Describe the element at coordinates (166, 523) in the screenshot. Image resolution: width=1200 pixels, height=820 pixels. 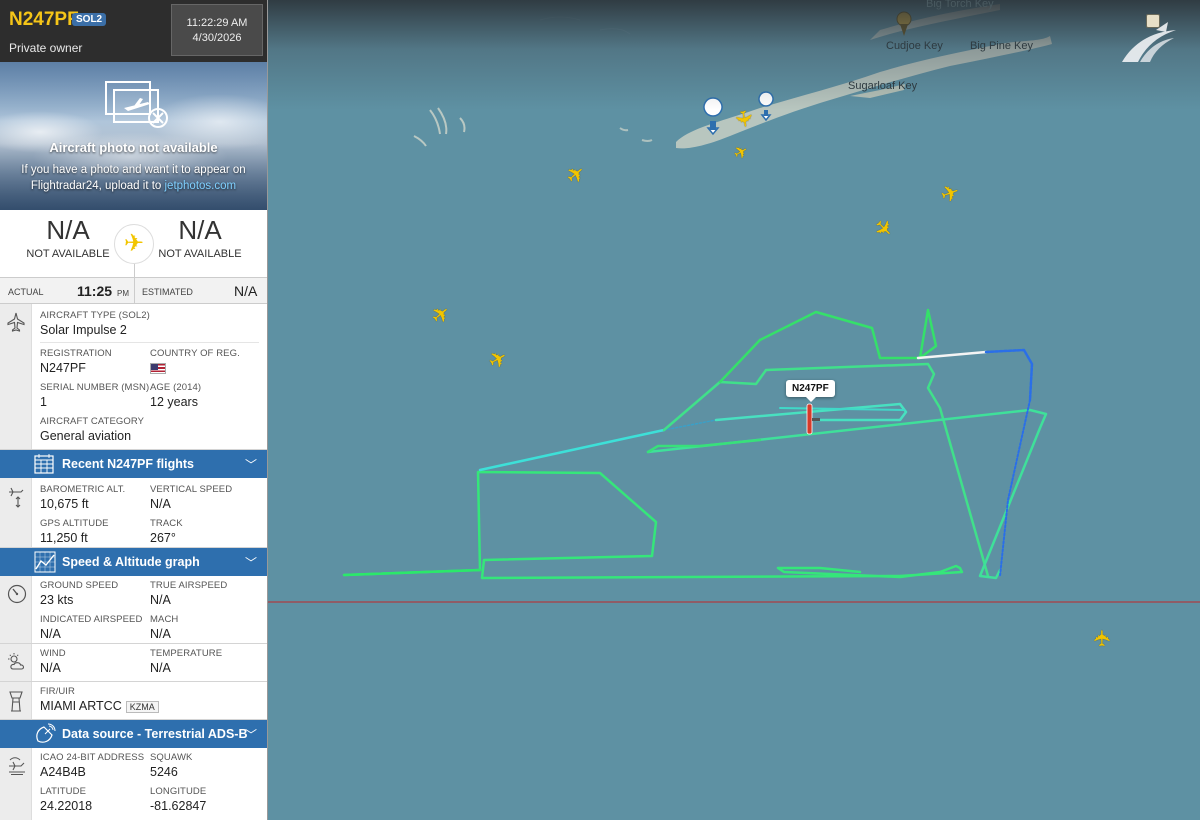
I see `track-label: TRACK` at that location.